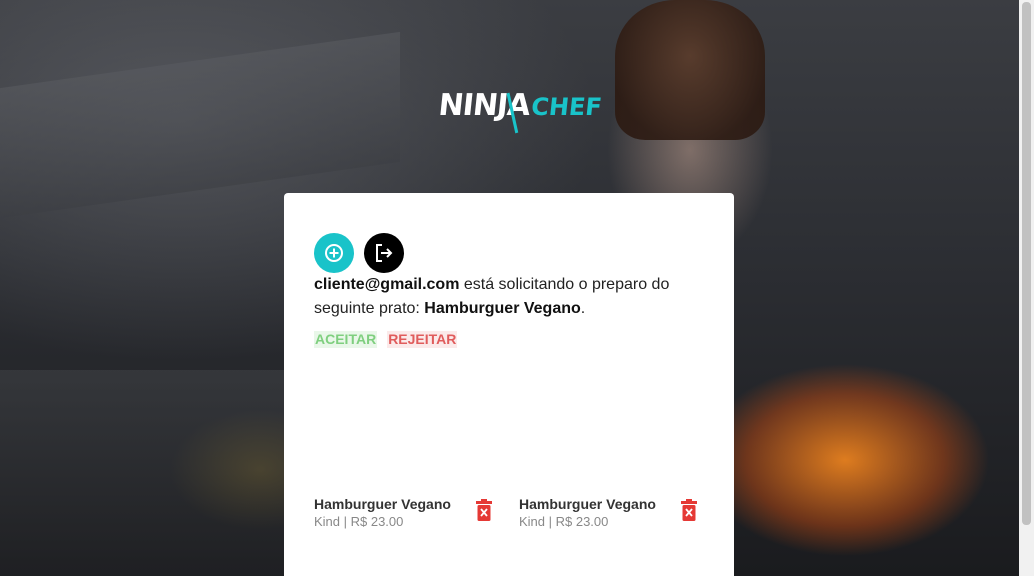 This screenshot has width=1034, height=576. I want to click on logout-icon, so click(384, 253).